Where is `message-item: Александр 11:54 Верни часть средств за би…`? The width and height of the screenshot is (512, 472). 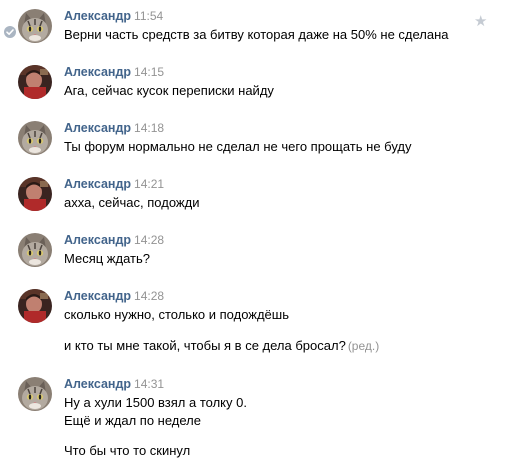 message-item: Александр 11:54 Верни часть средств за би… is located at coordinates (256, 28).